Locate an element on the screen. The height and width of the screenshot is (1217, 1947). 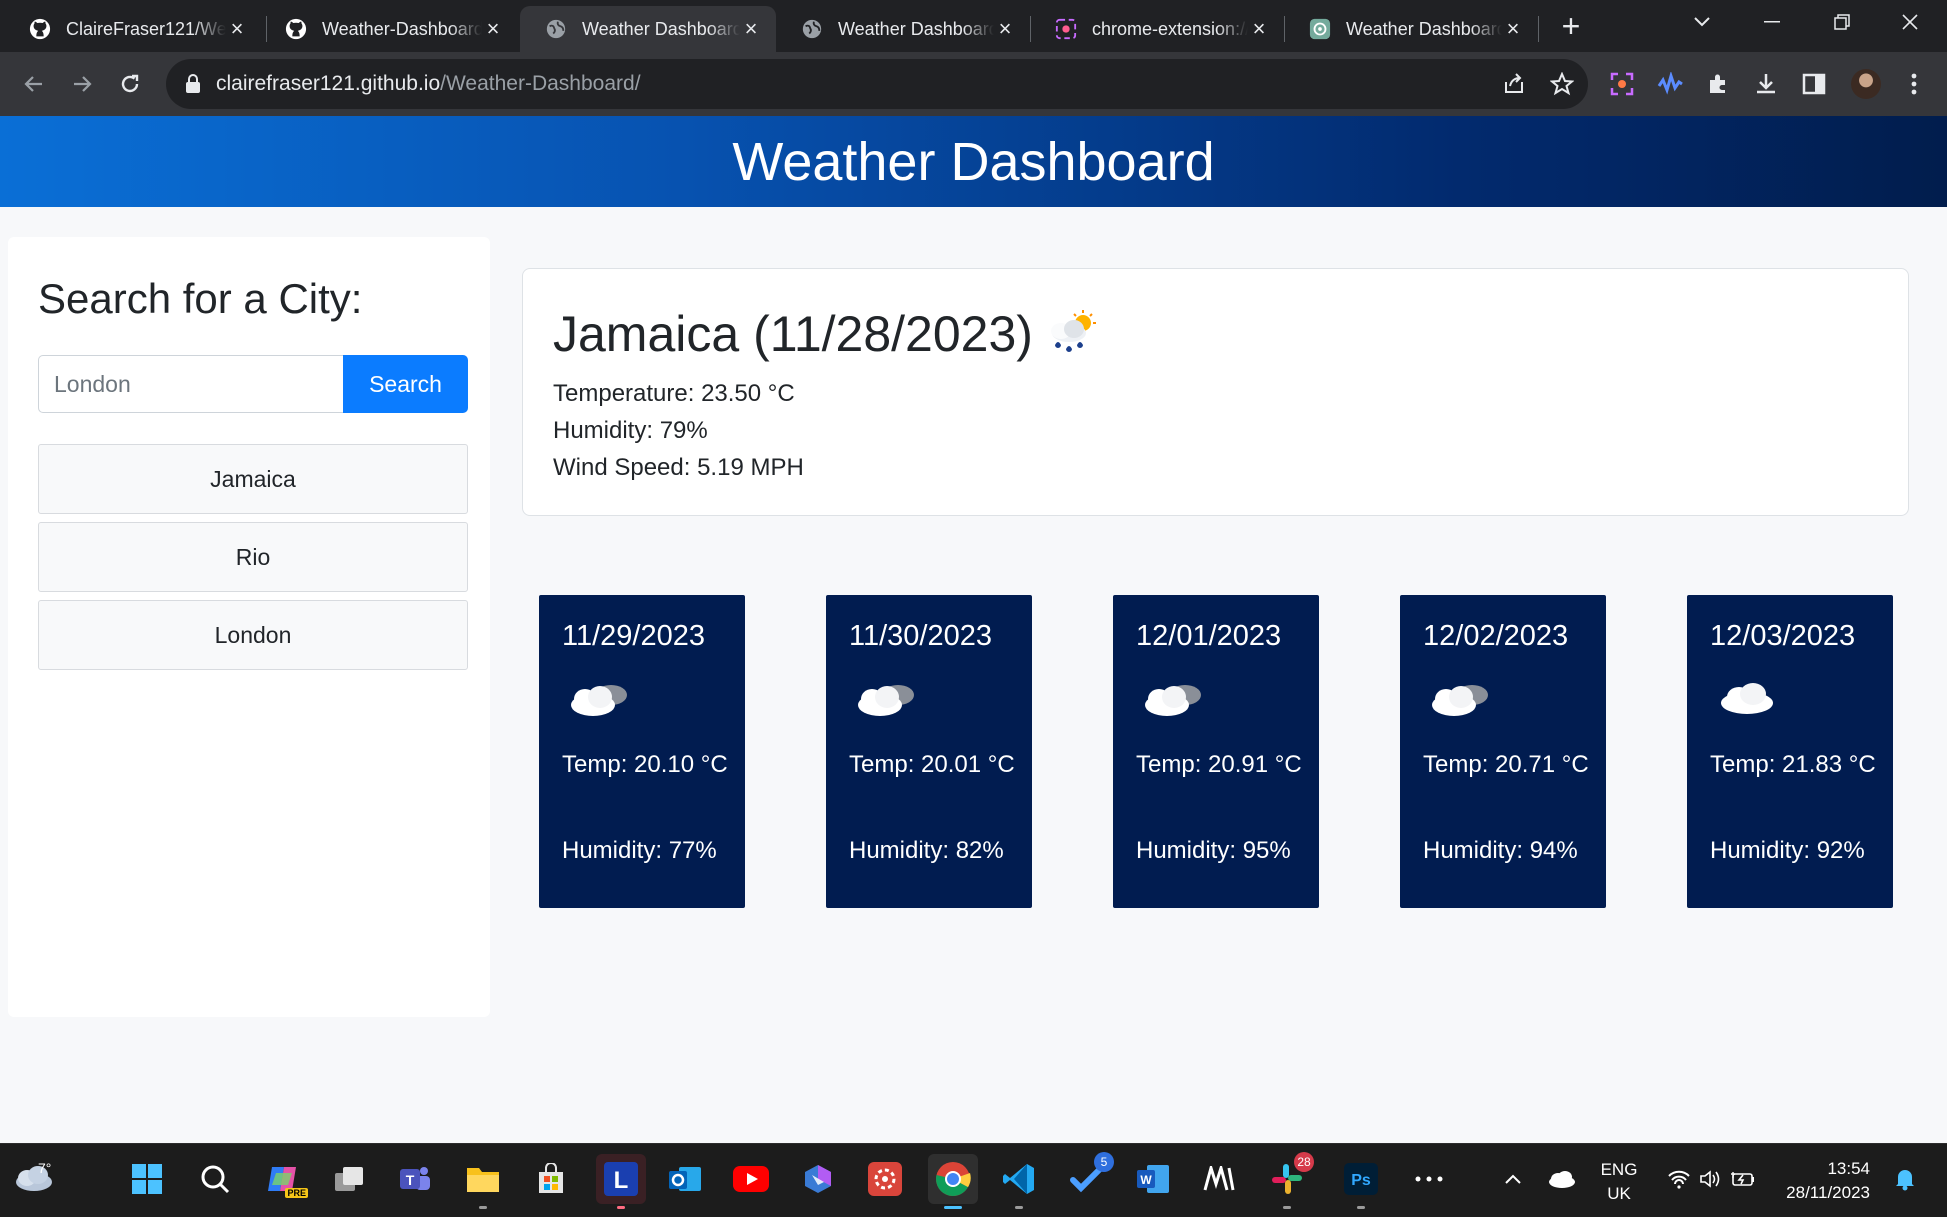
weather-widget-temp: 7° is located at coordinates (45, 1168).